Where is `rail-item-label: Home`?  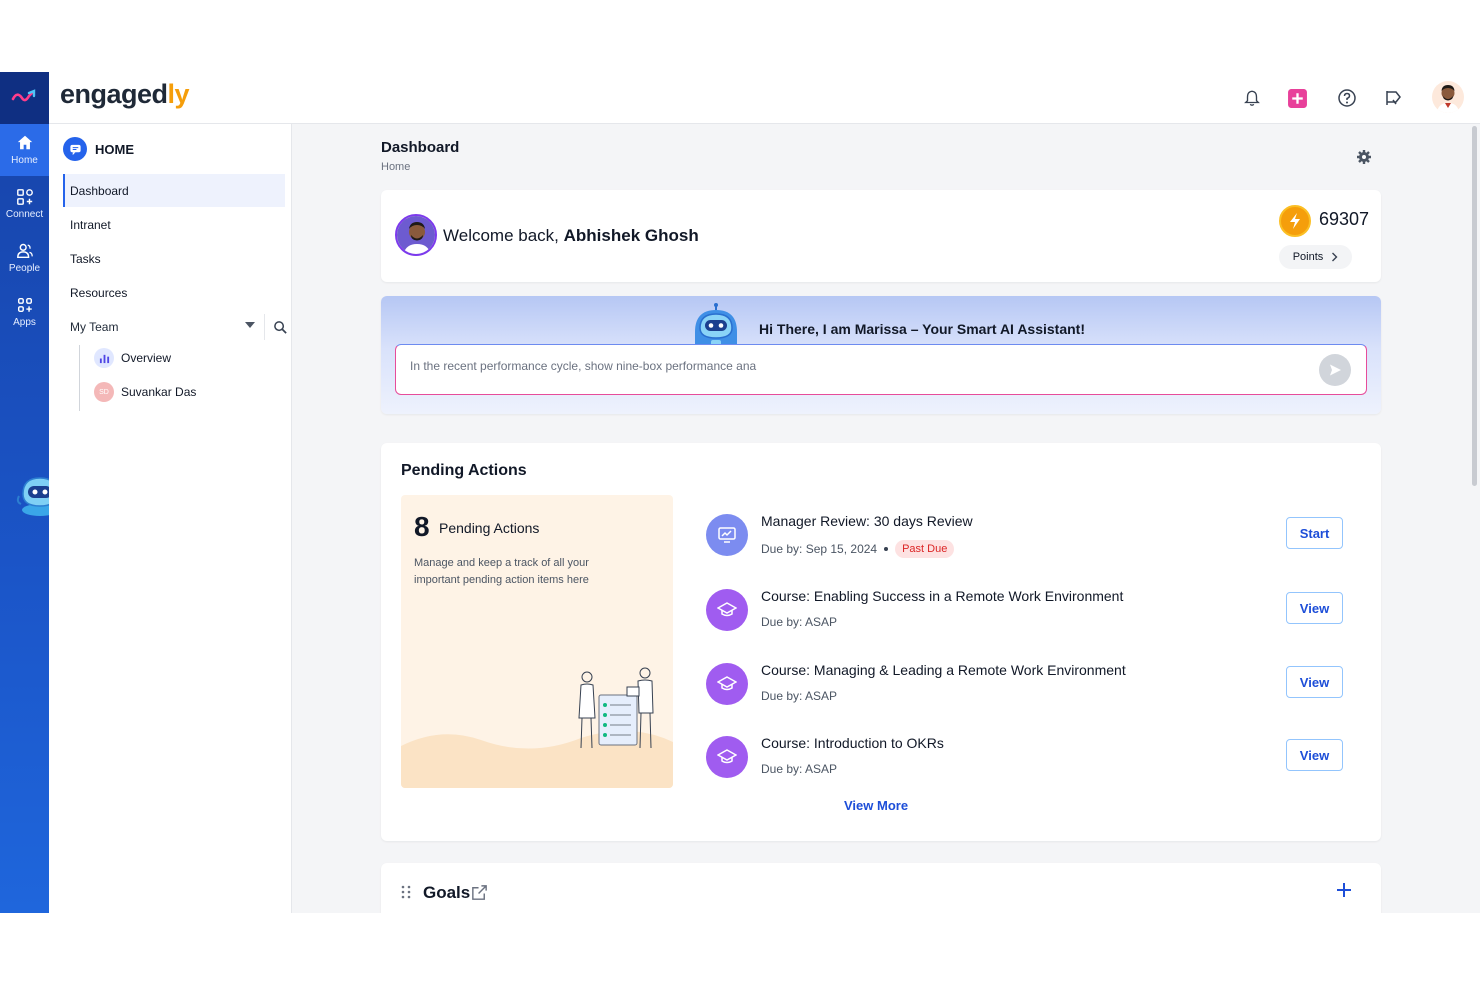 rail-item-label: Home is located at coordinates (24, 160).